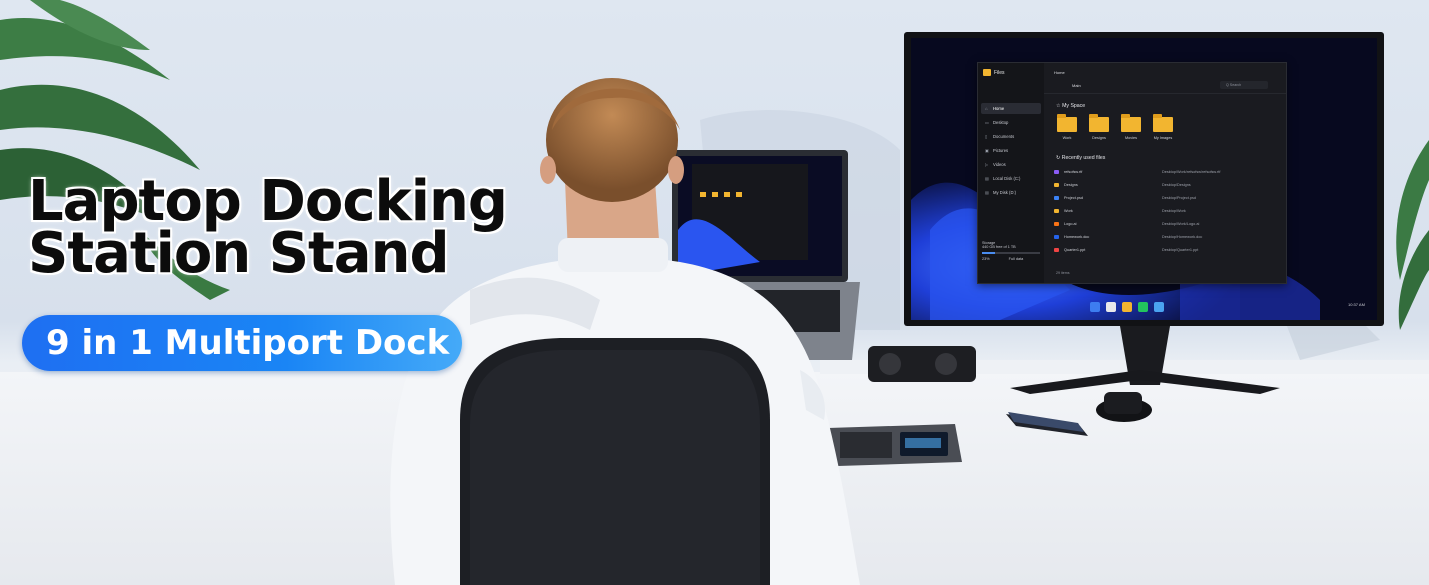 This screenshot has height=585, width=1429. Describe the element at coordinates (1179, 198) in the screenshot. I see `file-path: Desktop/Project.psd` at that location.